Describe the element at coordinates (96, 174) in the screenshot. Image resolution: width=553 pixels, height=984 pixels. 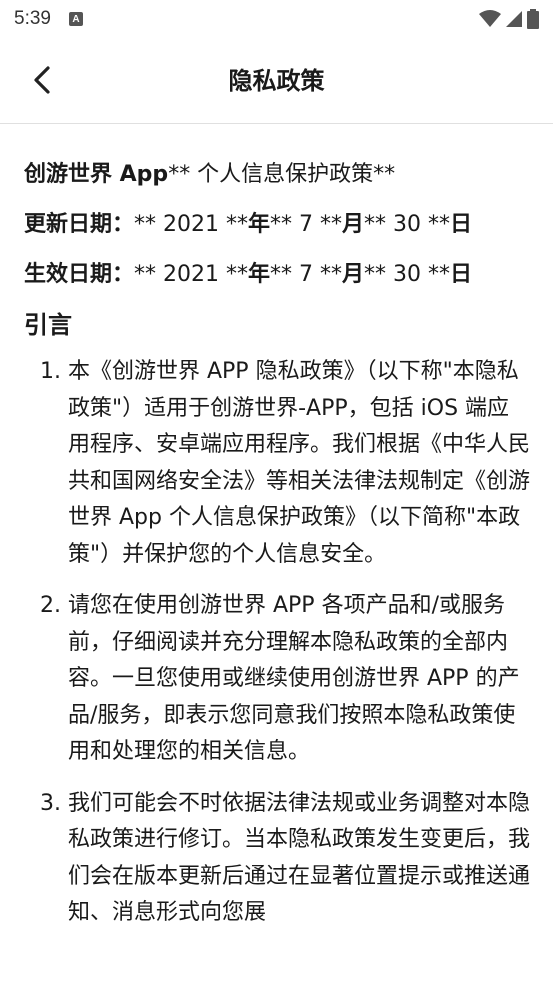
I see `app-name: 创游世界 App` at that location.